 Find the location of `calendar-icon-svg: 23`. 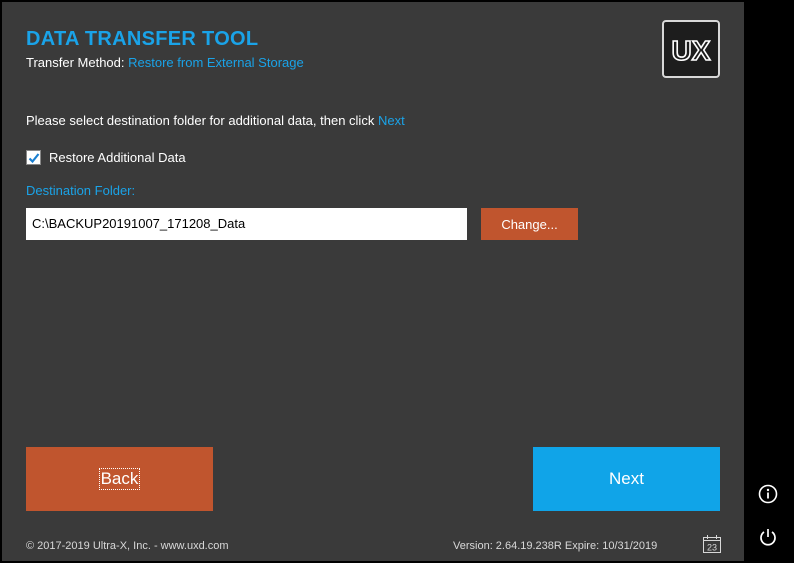

calendar-icon-svg: 23 is located at coordinates (712, 544).